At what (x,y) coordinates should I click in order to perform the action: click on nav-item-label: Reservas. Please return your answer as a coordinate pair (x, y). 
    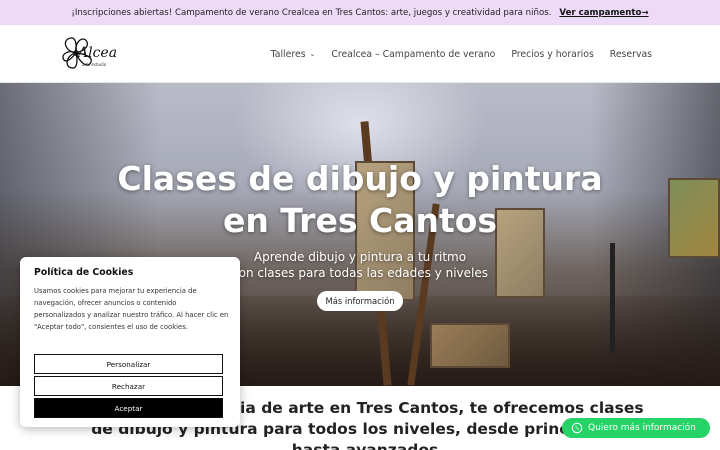
    Looking at the image, I should click on (630, 54).